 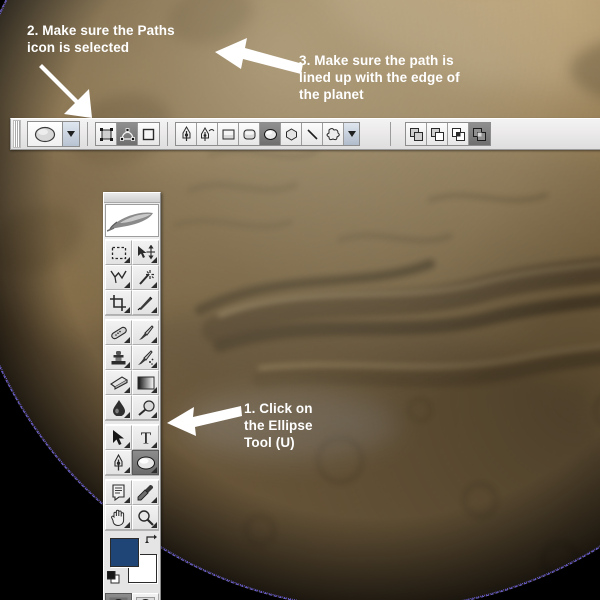 I want to click on add-to-path-area-button, so click(x=416, y=134).